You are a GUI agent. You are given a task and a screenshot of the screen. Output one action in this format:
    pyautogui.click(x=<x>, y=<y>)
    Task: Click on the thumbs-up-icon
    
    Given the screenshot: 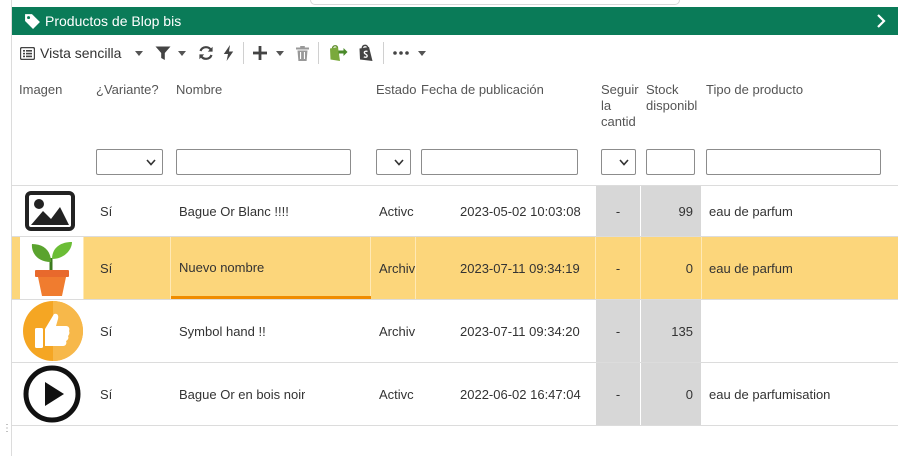 What is the action you would take?
    pyautogui.click(x=53, y=331)
    